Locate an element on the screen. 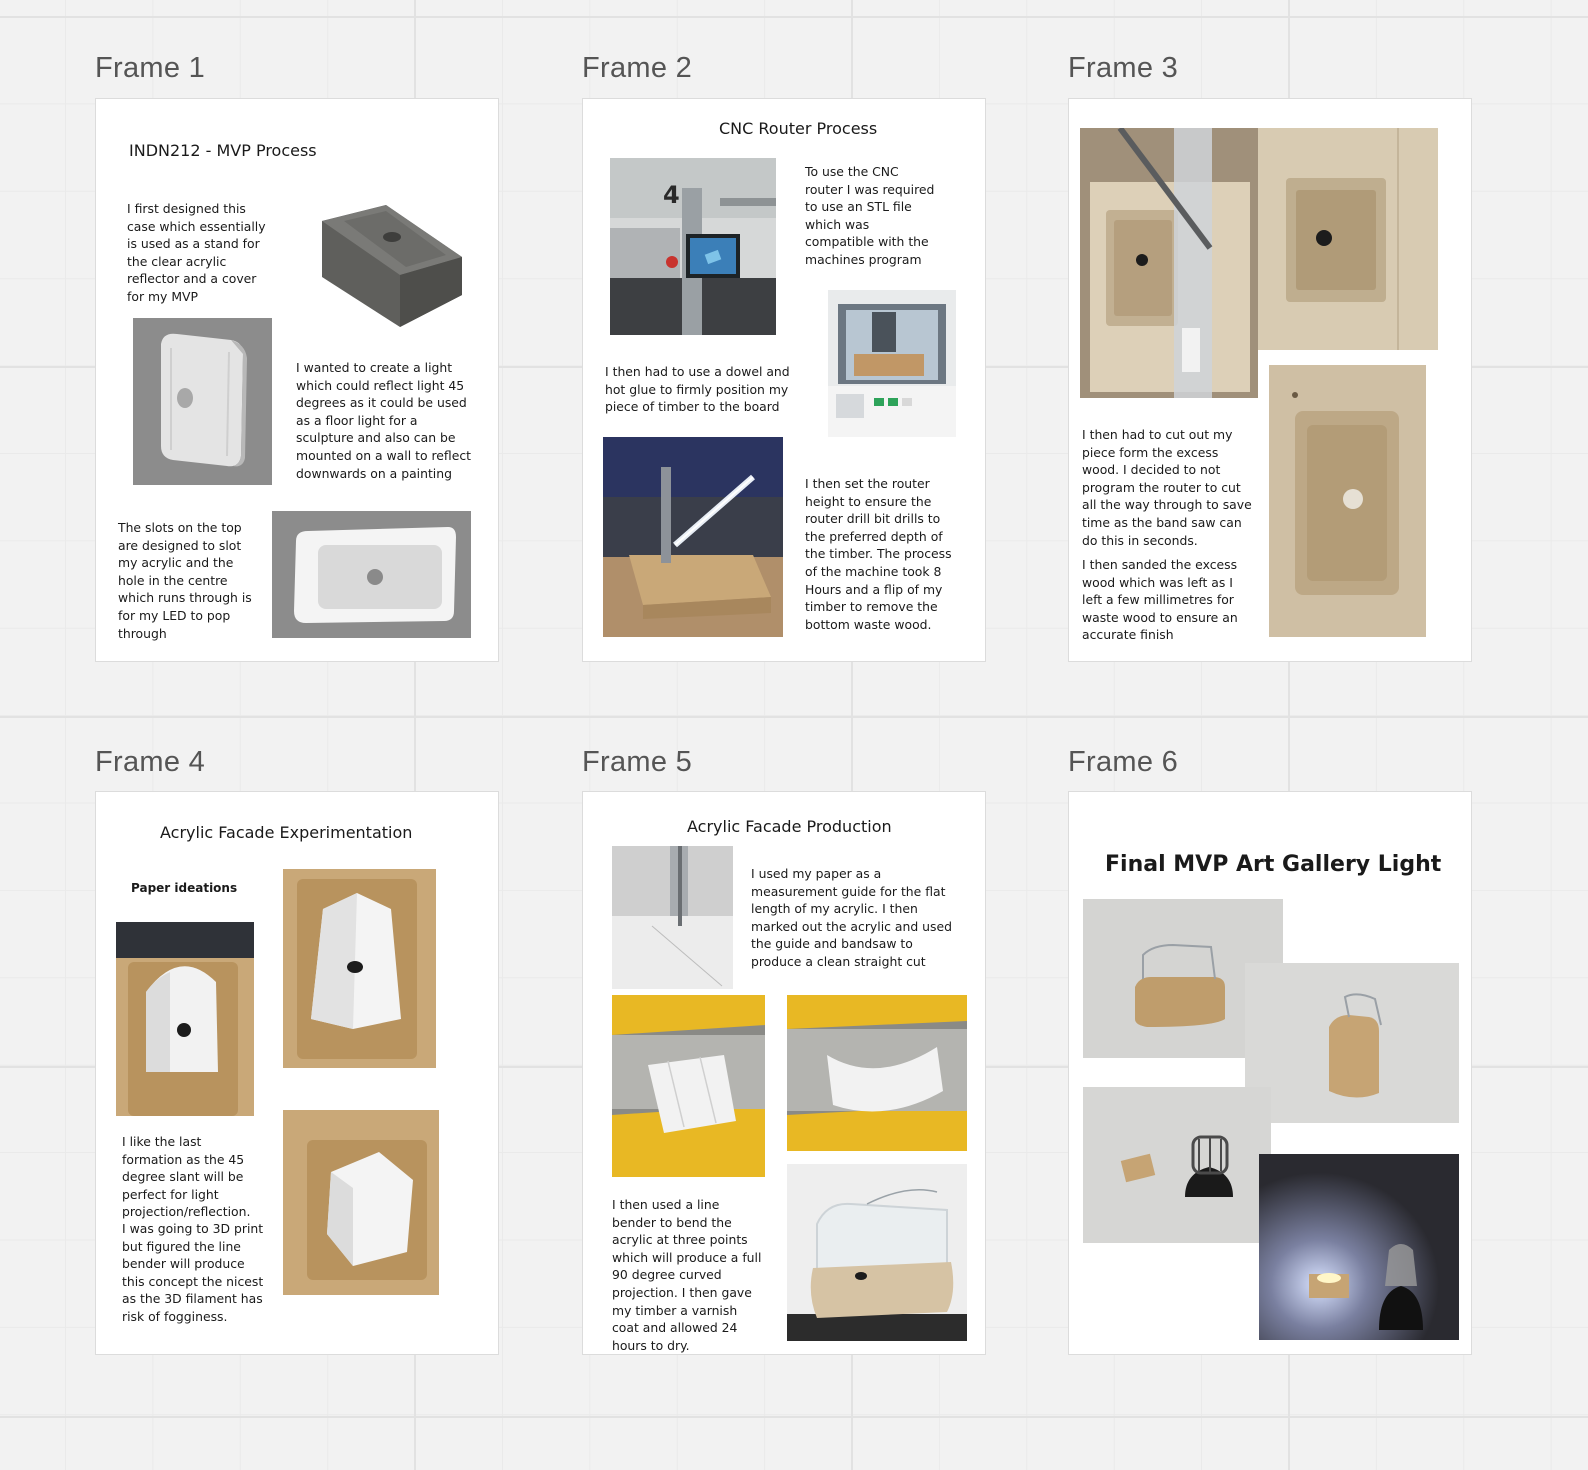 The image size is (1588, 1470). frame-title: INDN212 - MVP Process is located at coordinates (223, 150).